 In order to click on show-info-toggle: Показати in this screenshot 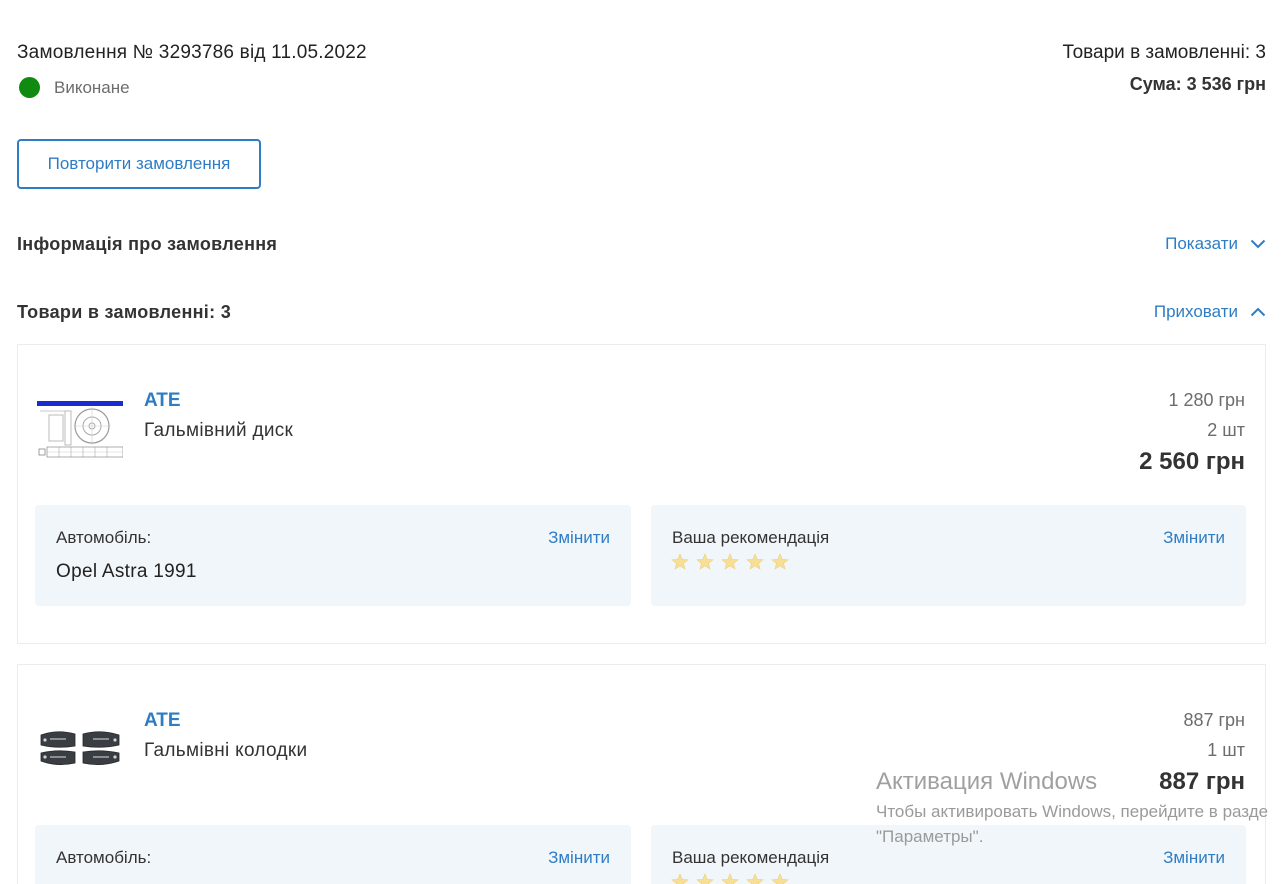, I will do `click(1215, 244)`.